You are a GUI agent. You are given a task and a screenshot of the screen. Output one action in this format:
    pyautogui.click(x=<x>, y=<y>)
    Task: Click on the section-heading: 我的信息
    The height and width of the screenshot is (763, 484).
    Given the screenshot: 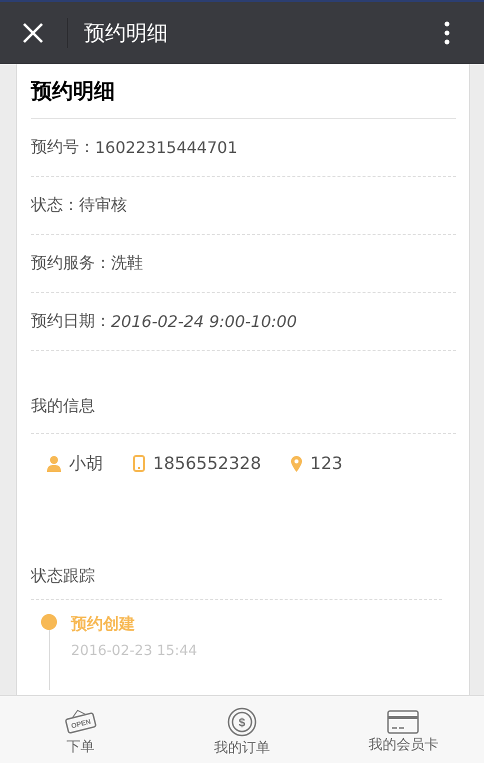 What is the action you would take?
    pyautogui.click(x=63, y=406)
    